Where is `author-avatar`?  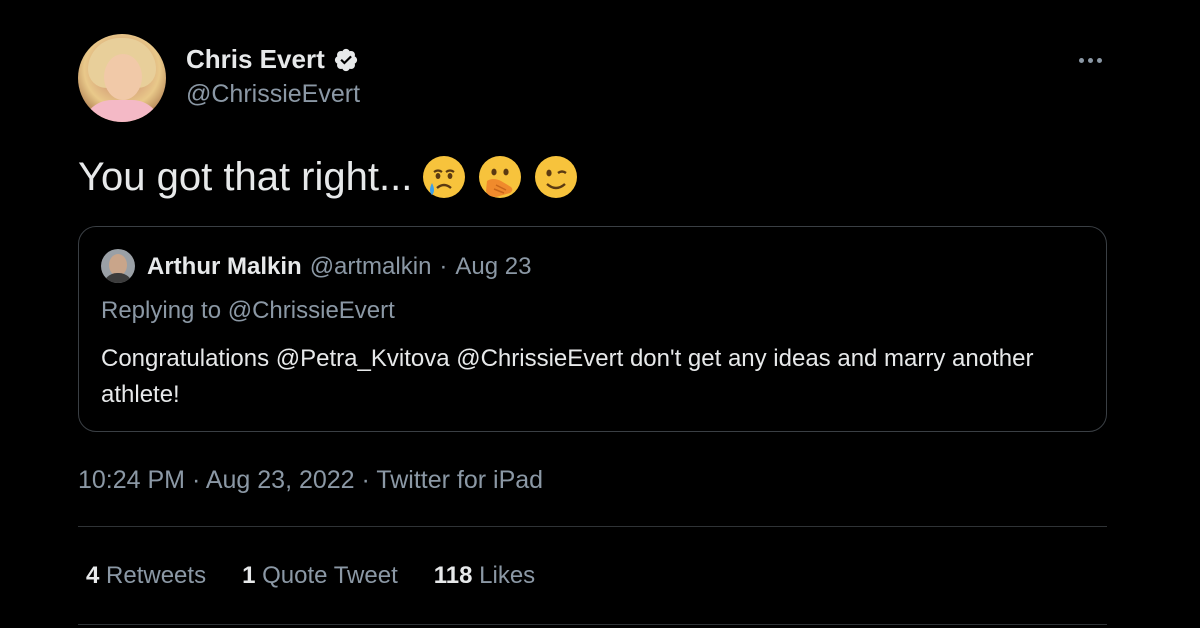 author-avatar is located at coordinates (122, 78).